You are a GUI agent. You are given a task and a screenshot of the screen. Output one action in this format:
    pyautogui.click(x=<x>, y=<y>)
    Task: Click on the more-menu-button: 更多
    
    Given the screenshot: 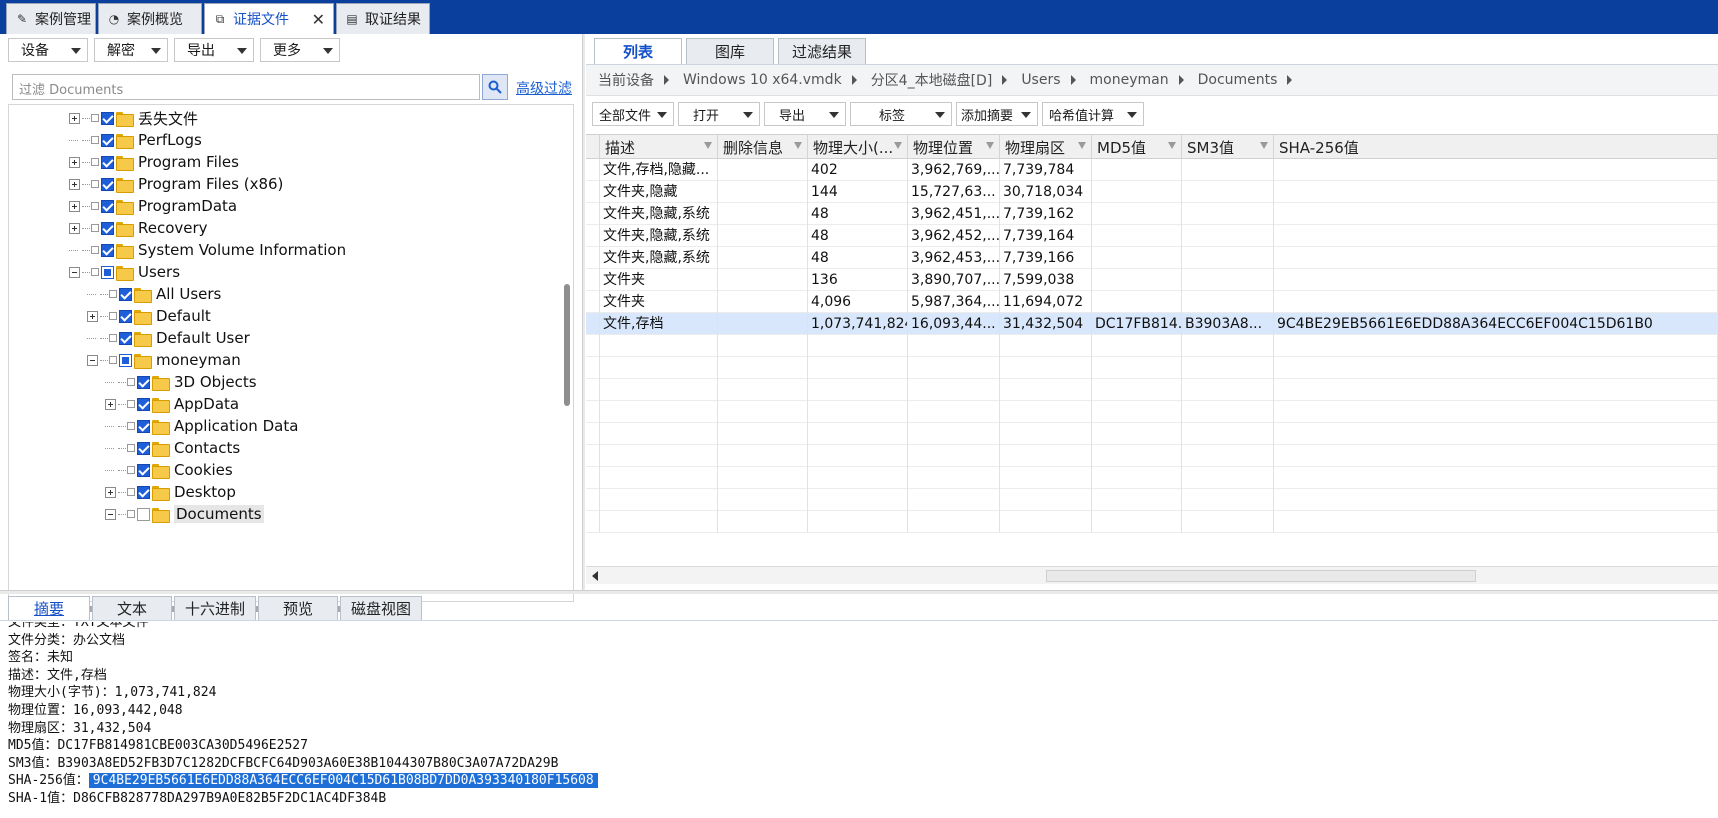 What is the action you would take?
    pyautogui.click(x=300, y=50)
    